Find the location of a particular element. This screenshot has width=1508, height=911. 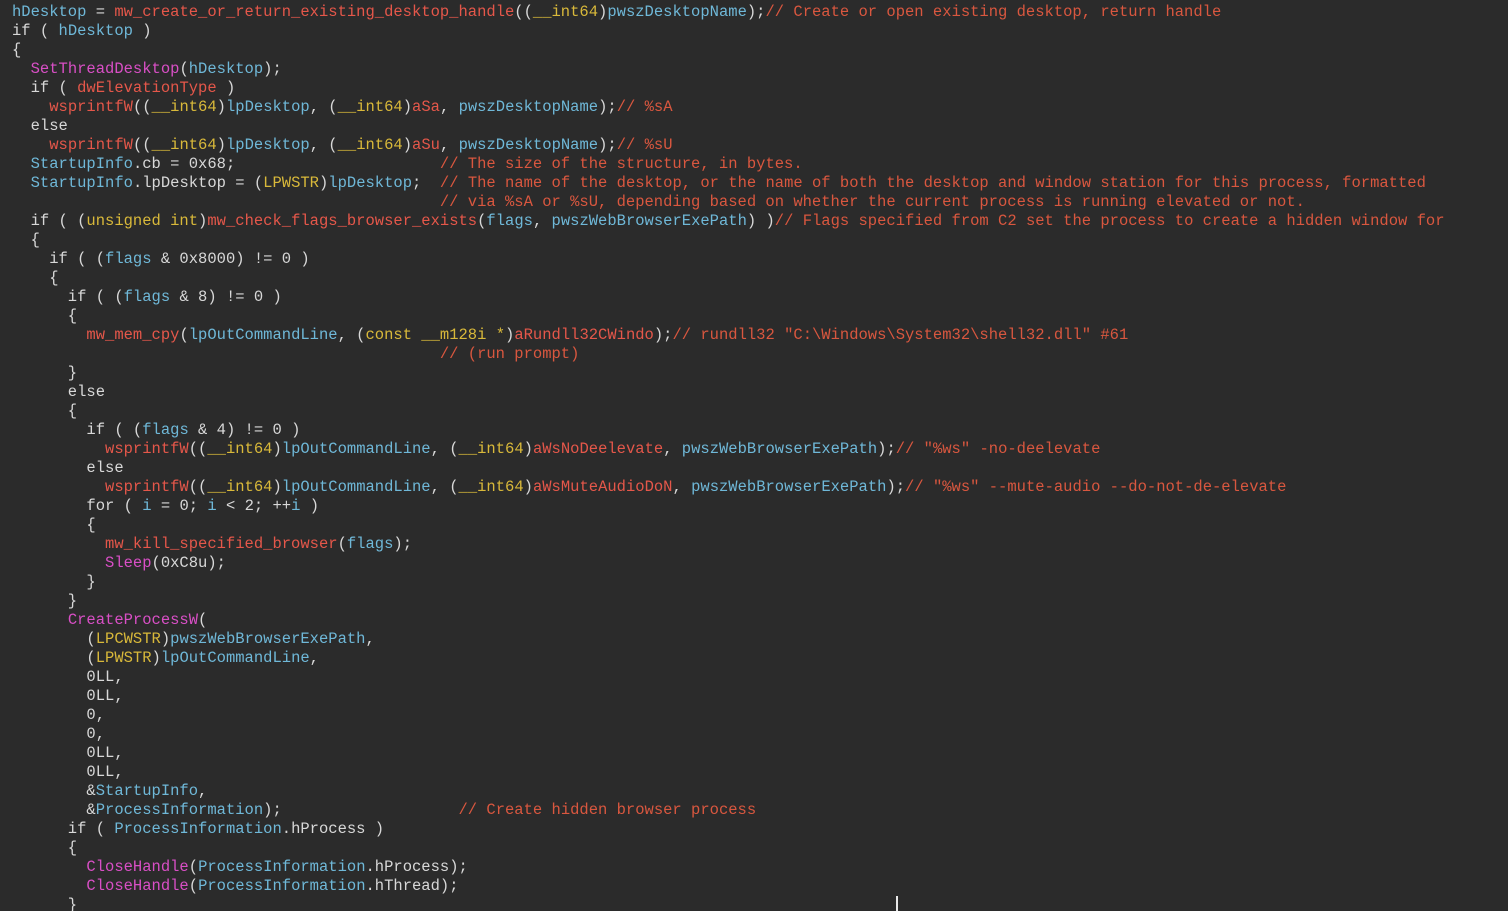

code-token-global: aWsNoDeelevate is located at coordinates (598, 449).